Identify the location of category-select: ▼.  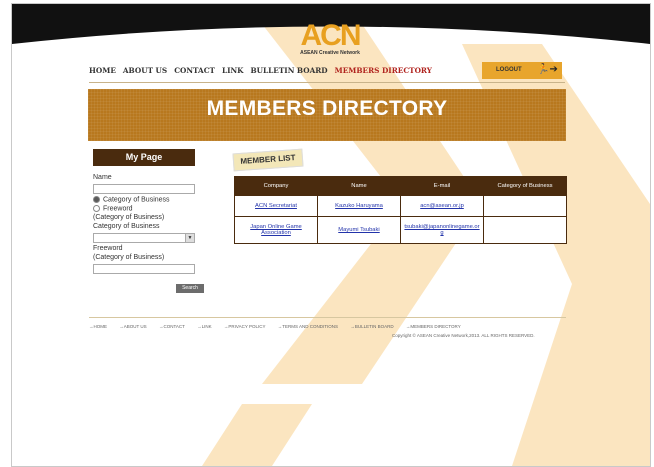
(144, 238).